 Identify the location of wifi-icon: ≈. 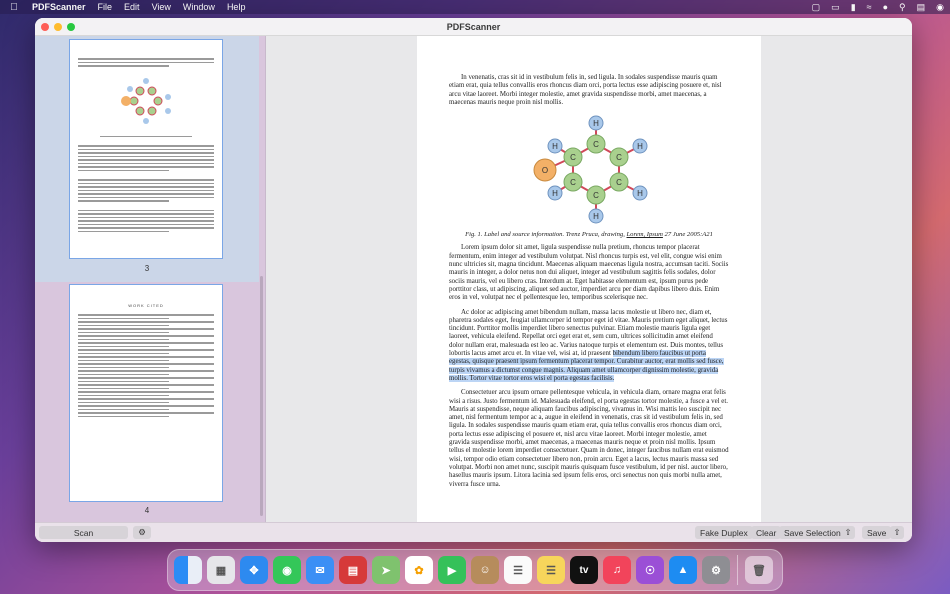
(869, 7).